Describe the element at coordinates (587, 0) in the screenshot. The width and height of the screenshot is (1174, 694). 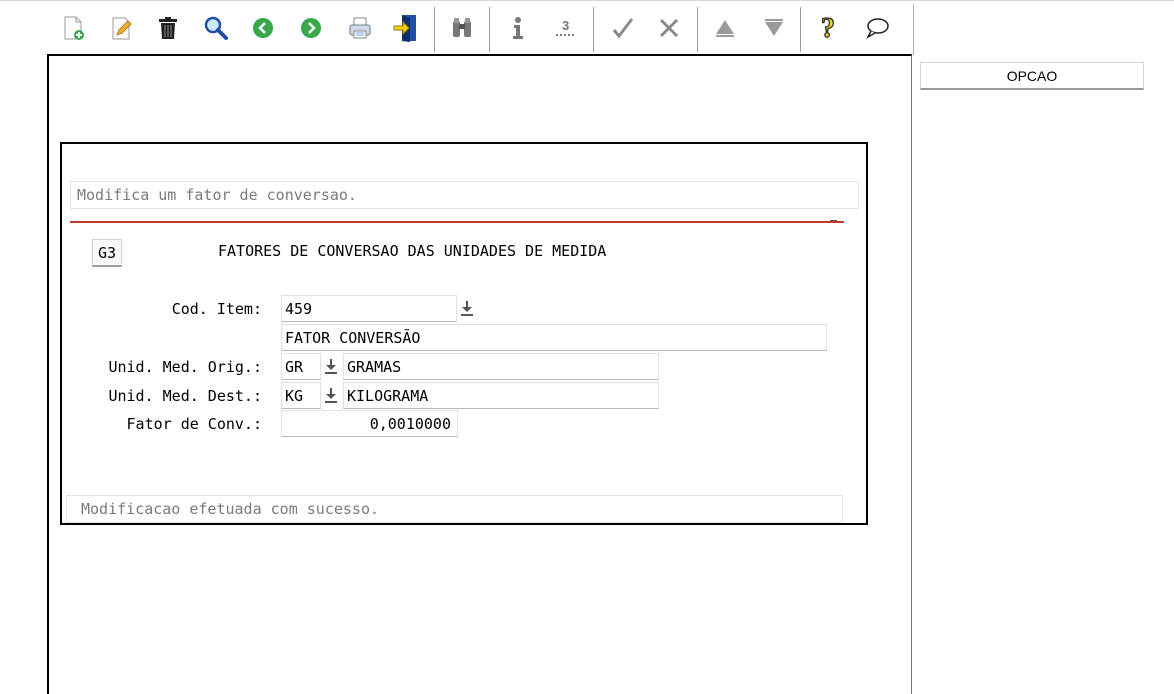
I see `top-border` at that location.